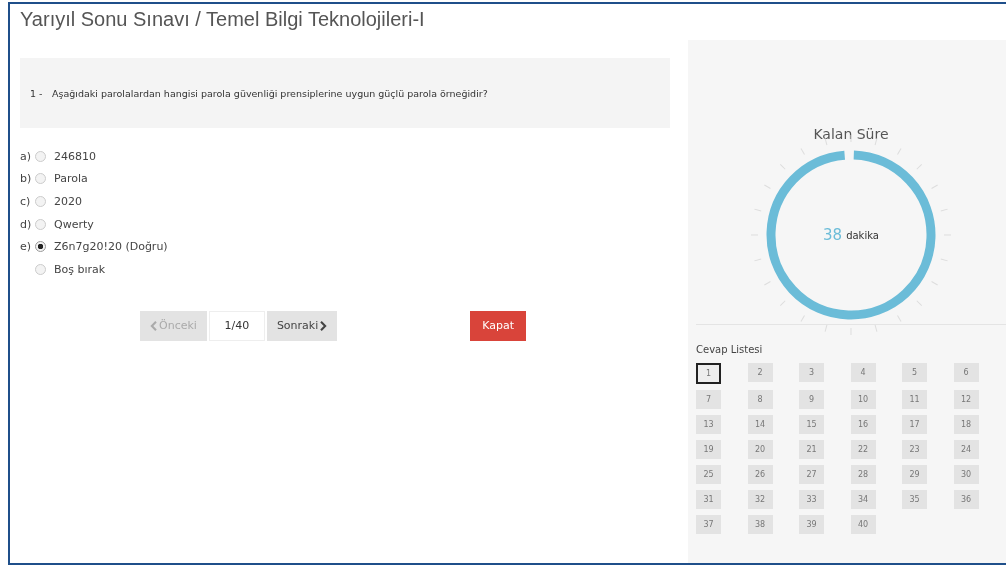 This screenshot has height=568, width=1006. What do you see at coordinates (966, 372) in the screenshot?
I see `question-number-button: 6` at bounding box center [966, 372].